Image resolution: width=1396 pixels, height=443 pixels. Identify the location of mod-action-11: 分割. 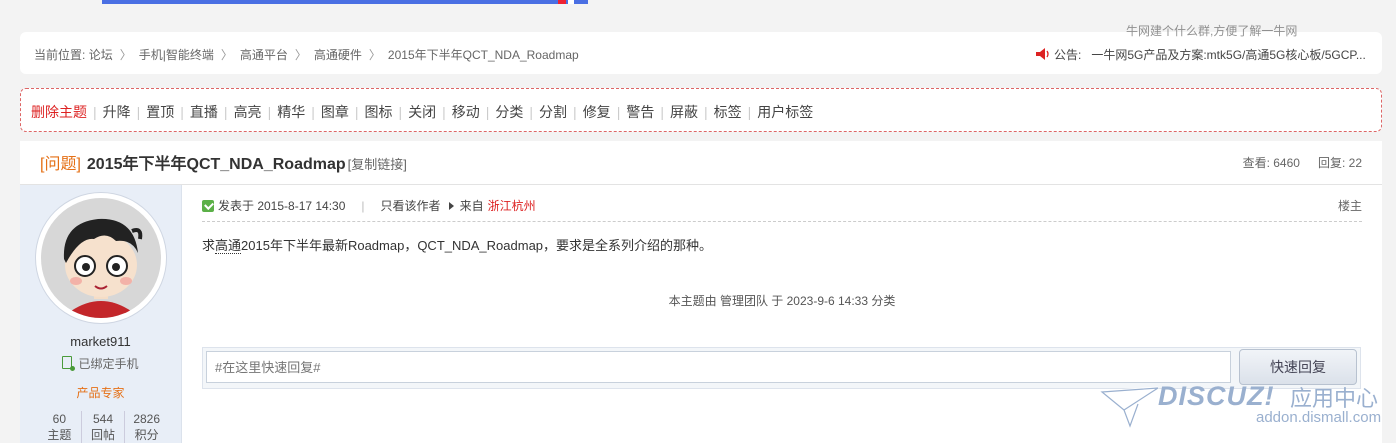
(553, 112).